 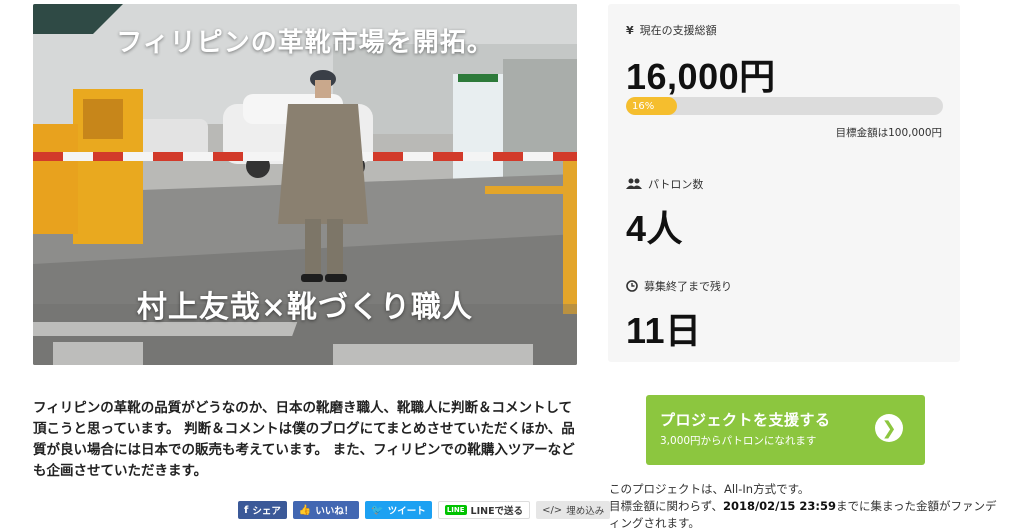 What do you see at coordinates (455, 510) in the screenshot?
I see `line-icon: LINE` at bounding box center [455, 510].